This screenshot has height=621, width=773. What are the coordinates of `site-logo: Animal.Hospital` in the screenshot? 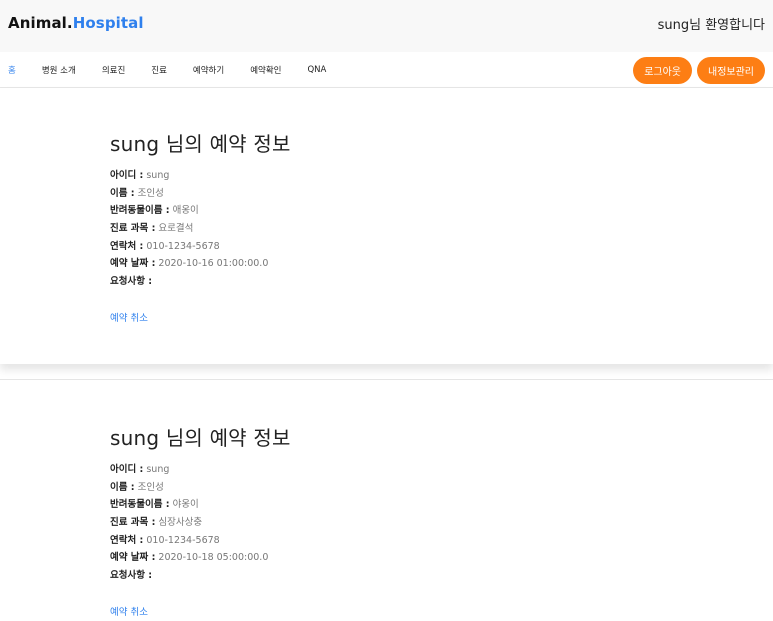 It's located at (76, 23).